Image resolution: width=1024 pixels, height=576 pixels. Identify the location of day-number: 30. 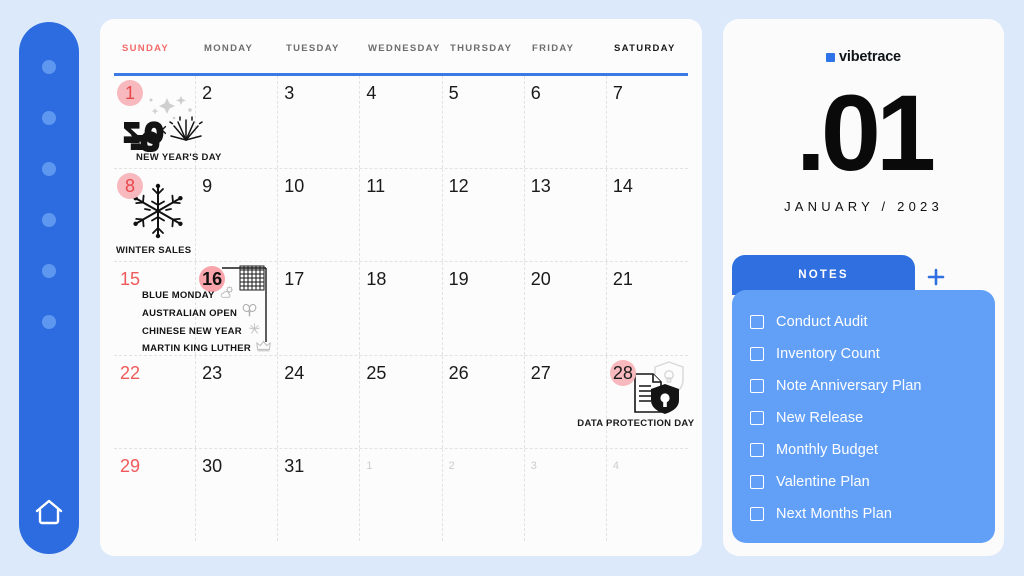
(212, 465).